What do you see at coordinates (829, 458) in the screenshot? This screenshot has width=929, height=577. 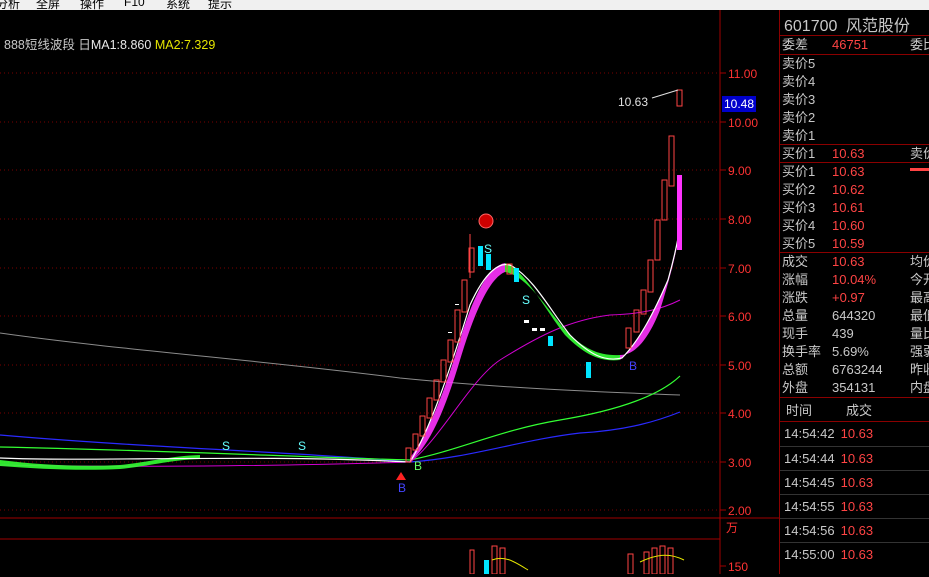 I see `tick-row: 14:54:44 10.63` at bounding box center [829, 458].